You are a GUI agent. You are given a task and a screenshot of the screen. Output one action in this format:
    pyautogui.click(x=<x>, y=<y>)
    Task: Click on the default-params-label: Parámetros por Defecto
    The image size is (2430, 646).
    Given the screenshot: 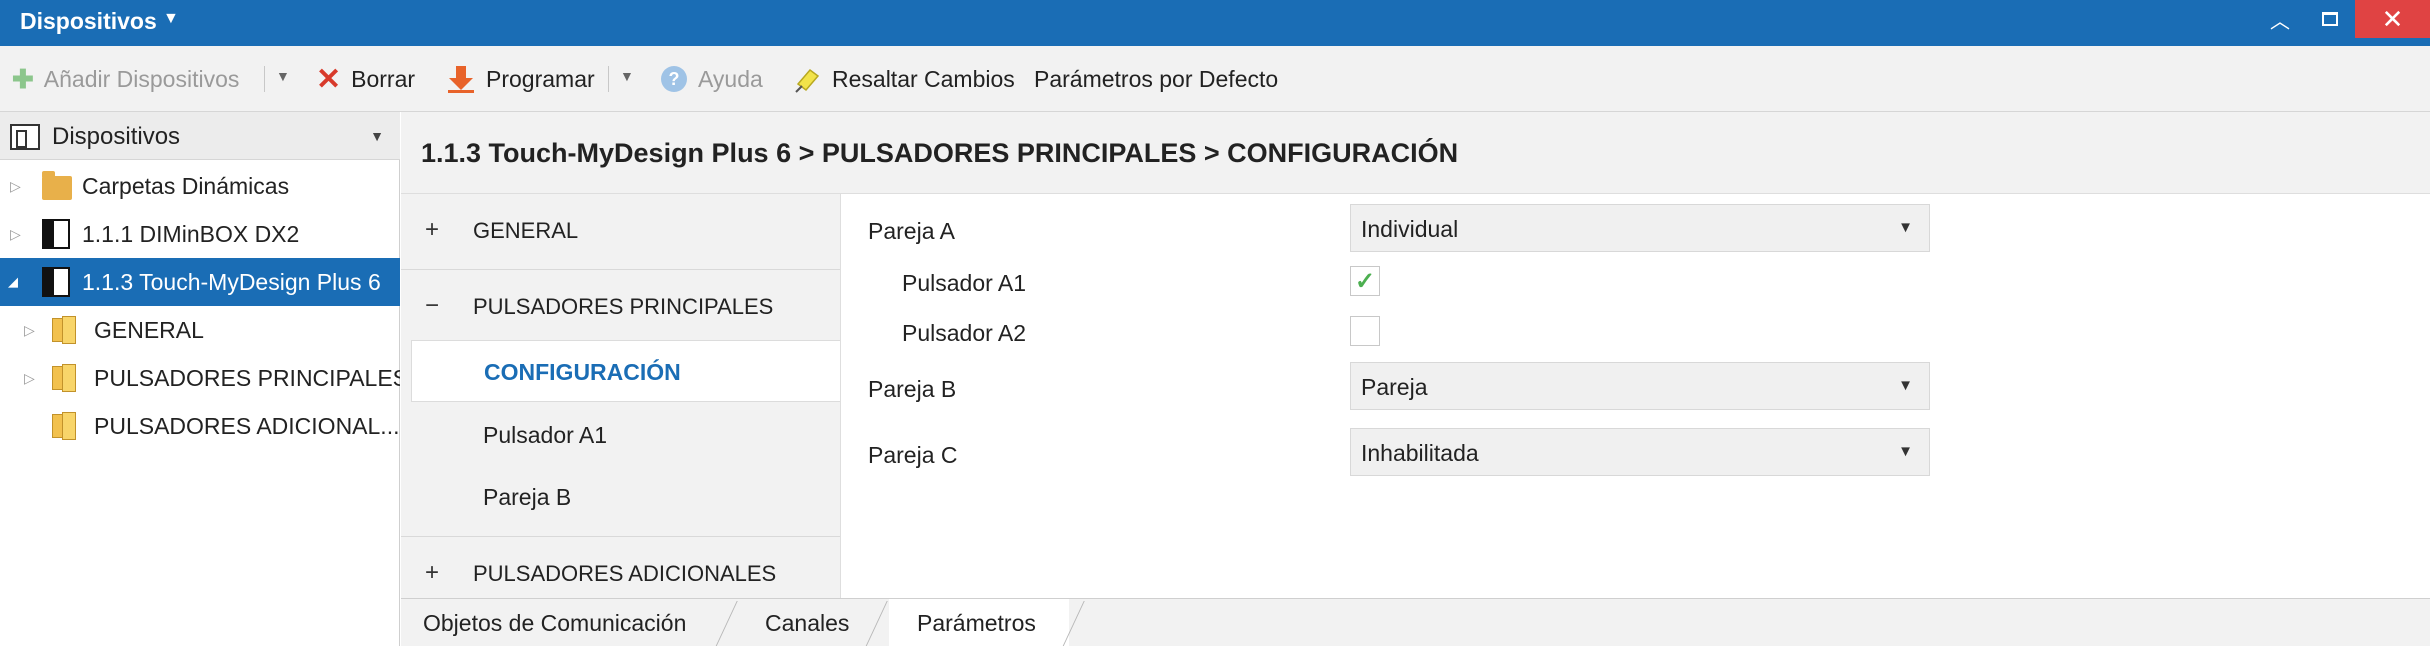 What is the action you would take?
    pyautogui.click(x=1156, y=78)
    